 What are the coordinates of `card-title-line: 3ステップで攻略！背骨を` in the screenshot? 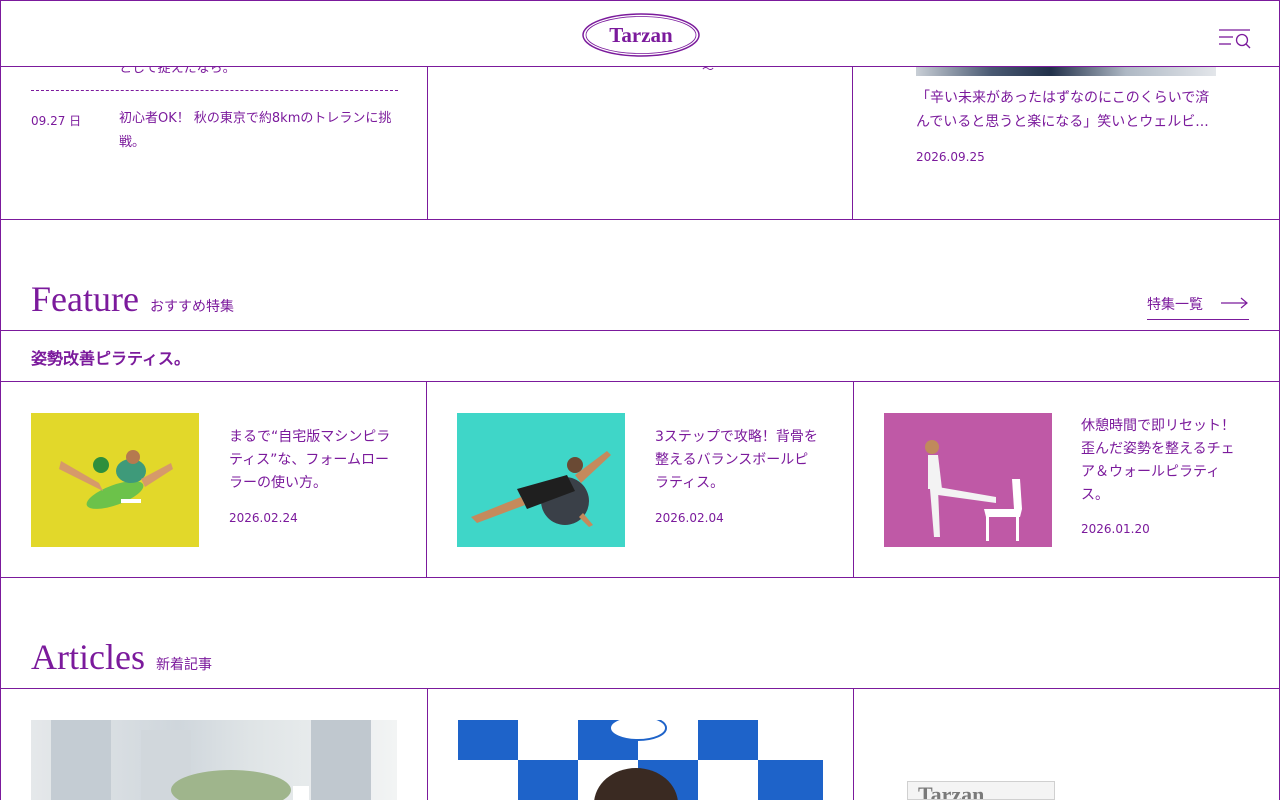 It's located at (736, 437).